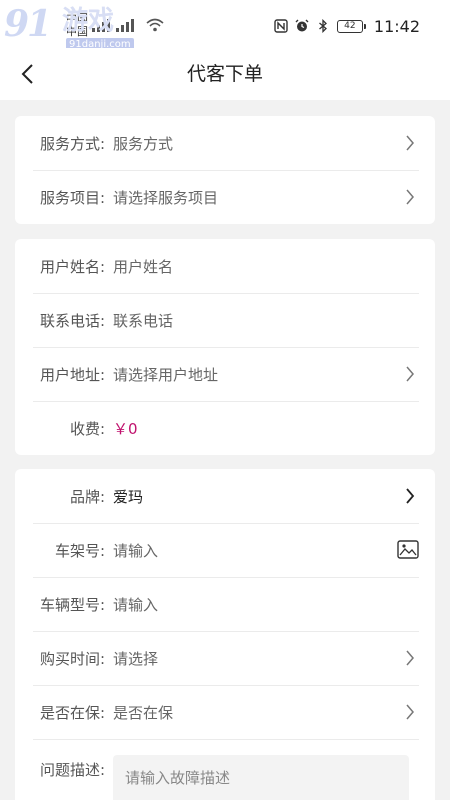 This screenshot has height=800, width=450. I want to click on fee-row: 收费: ￥0, so click(225, 428).